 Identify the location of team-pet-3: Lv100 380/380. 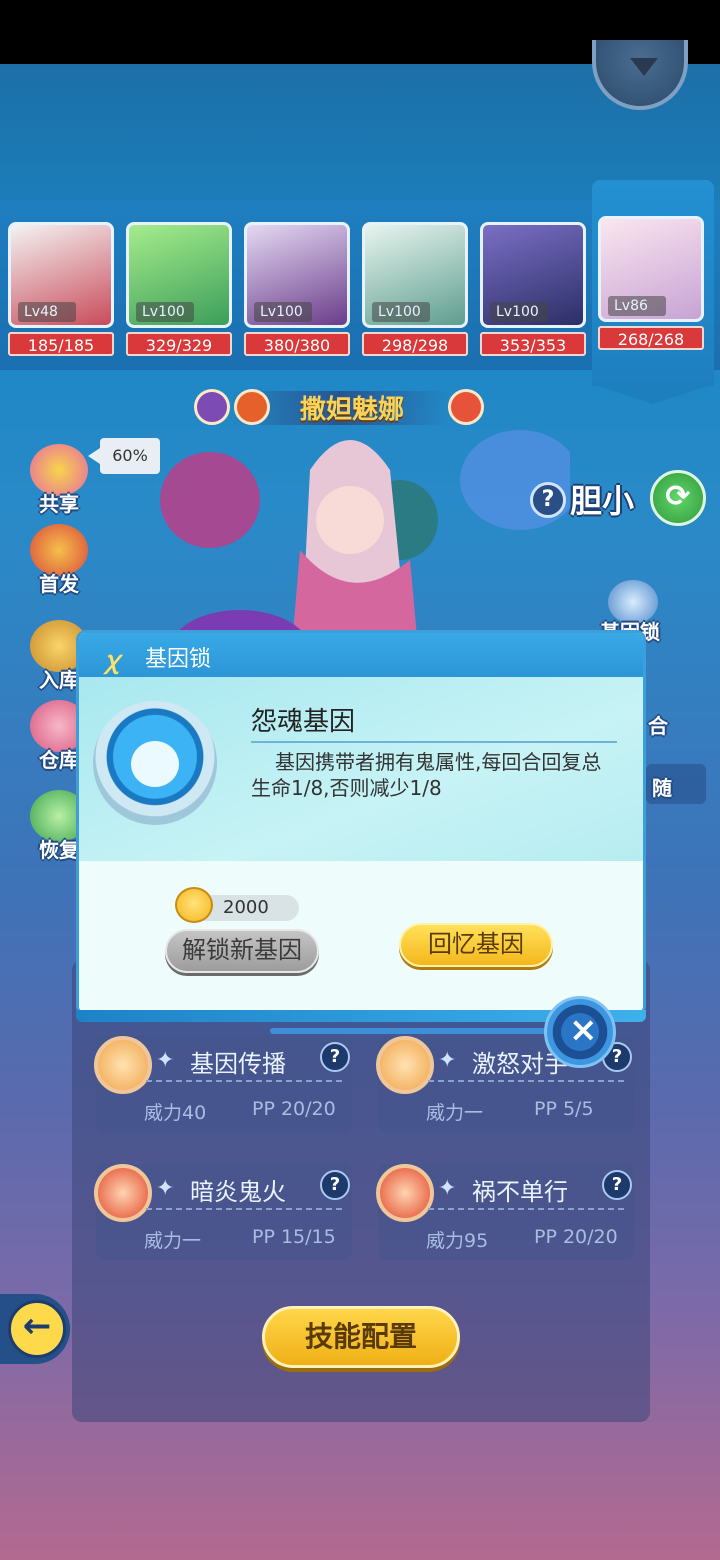
(297, 290).